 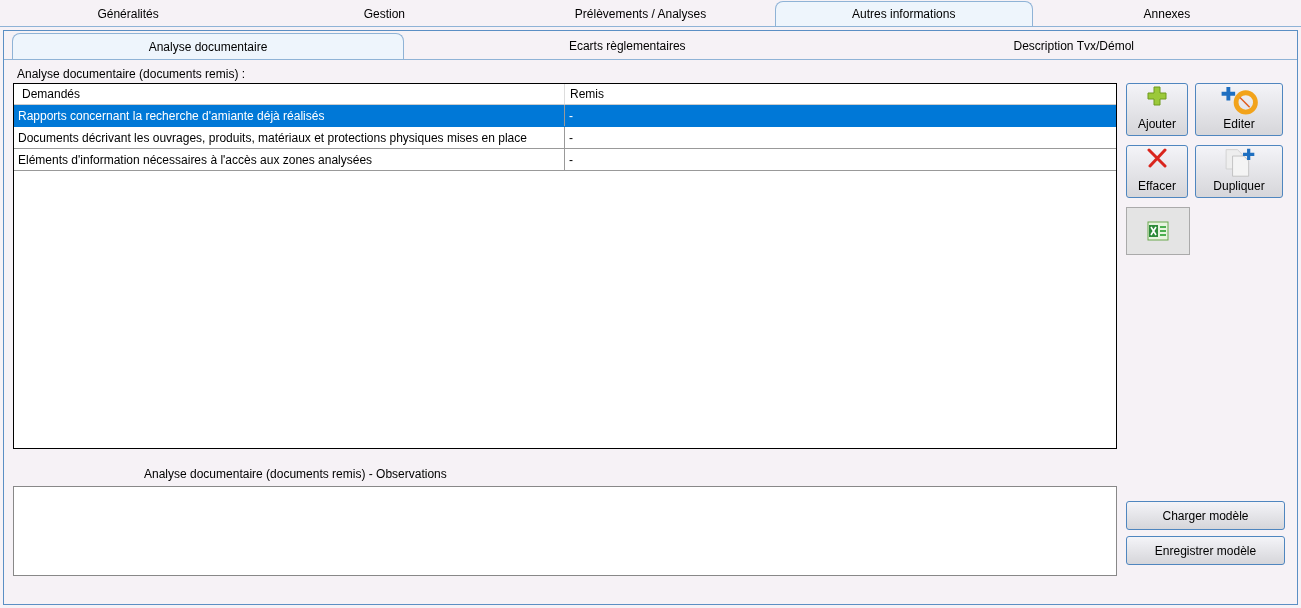 I want to click on tab: Prélèvements / Analyses, so click(x=640, y=13).